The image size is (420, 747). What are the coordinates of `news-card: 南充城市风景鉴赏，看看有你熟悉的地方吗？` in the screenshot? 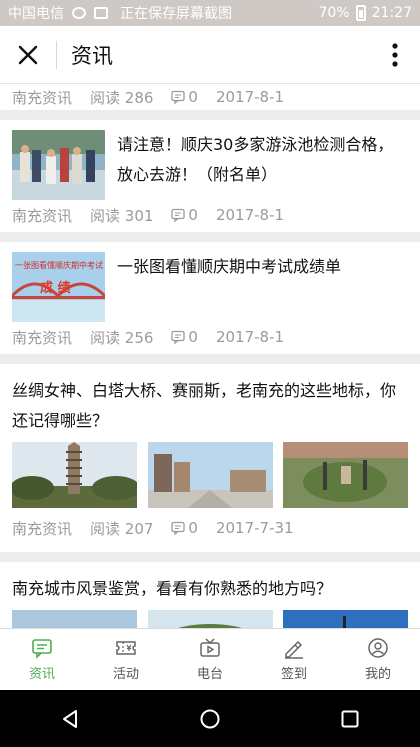 It's located at (210, 595).